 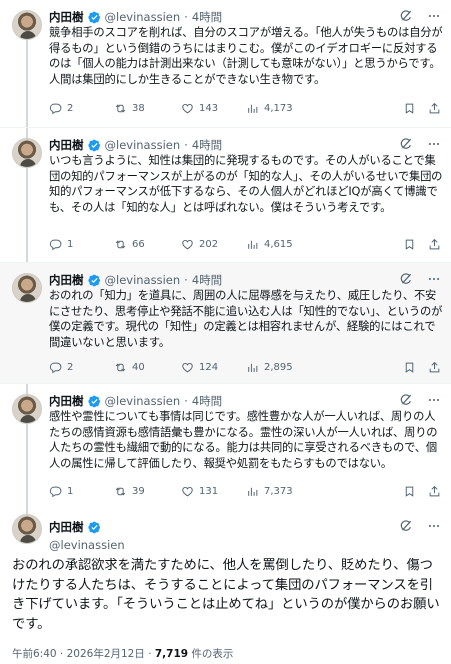 I want to click on reply-count: 1, so click(x=70, y=244).